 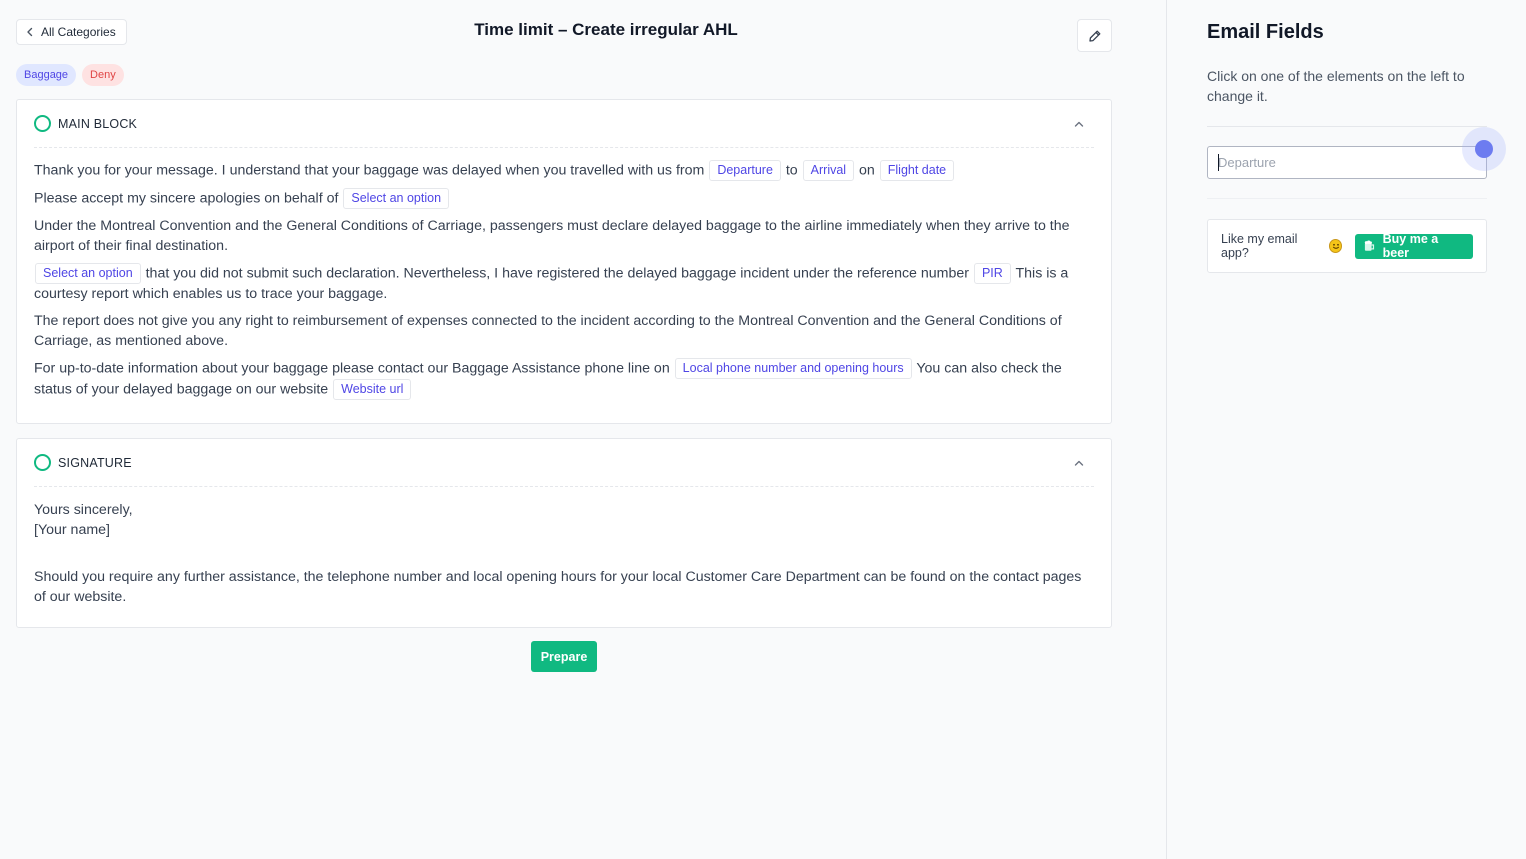 I want to click on all-categories-button: All Categories, so click(x=71, y=32).